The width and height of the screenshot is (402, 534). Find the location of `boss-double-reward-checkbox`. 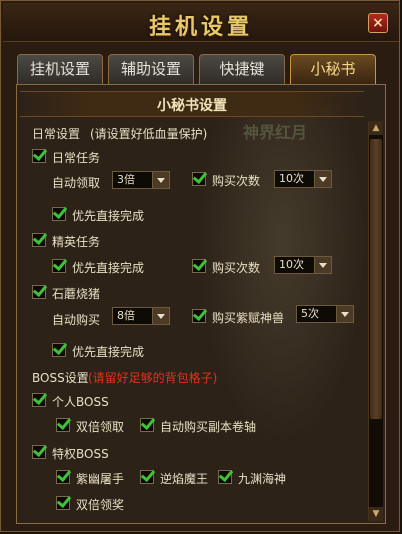

boss-double-reward-checkbox is located at coordinates (63, 503).